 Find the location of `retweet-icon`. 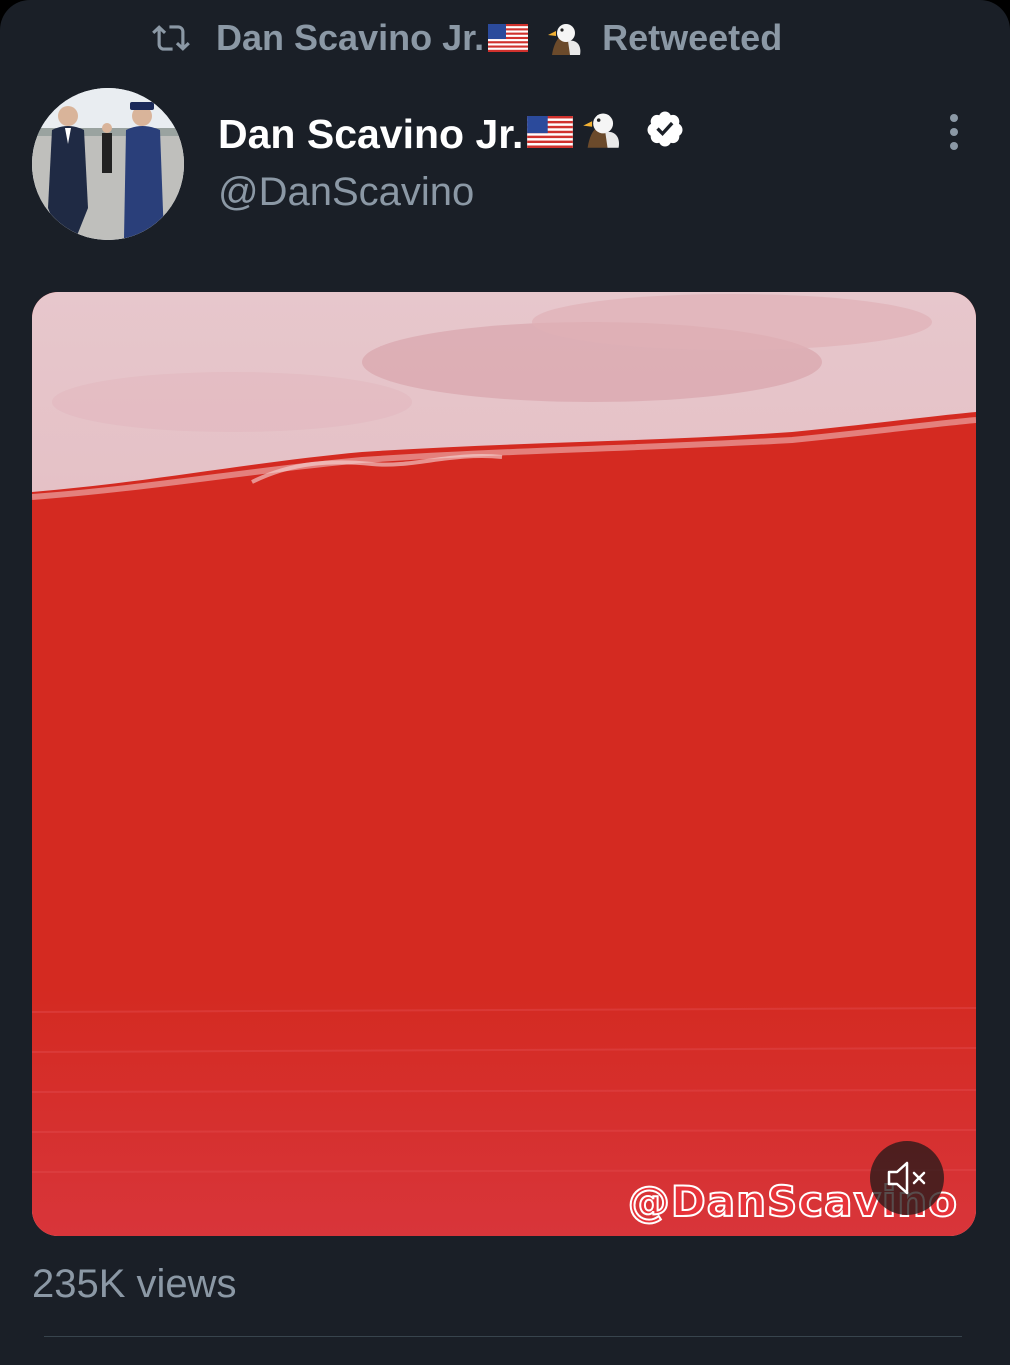

retweet-icon is located at coordinates (171, 38).